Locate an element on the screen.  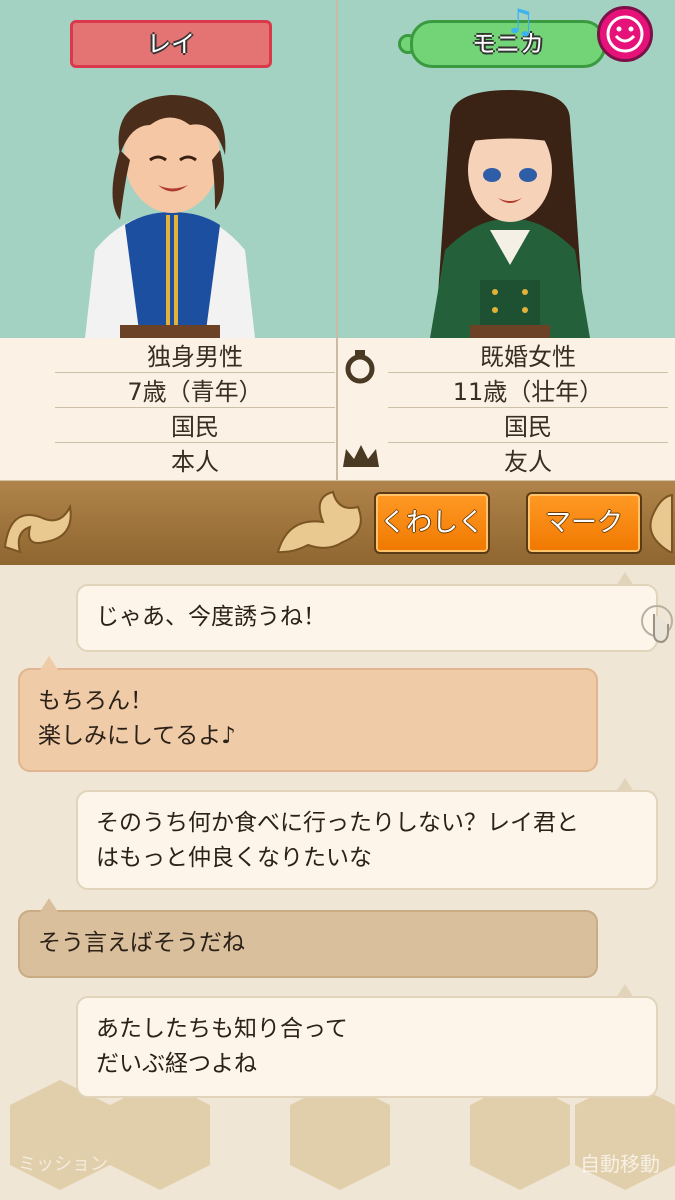
chat-message: そう言えばそうだね is located at coordinates (141, 943).